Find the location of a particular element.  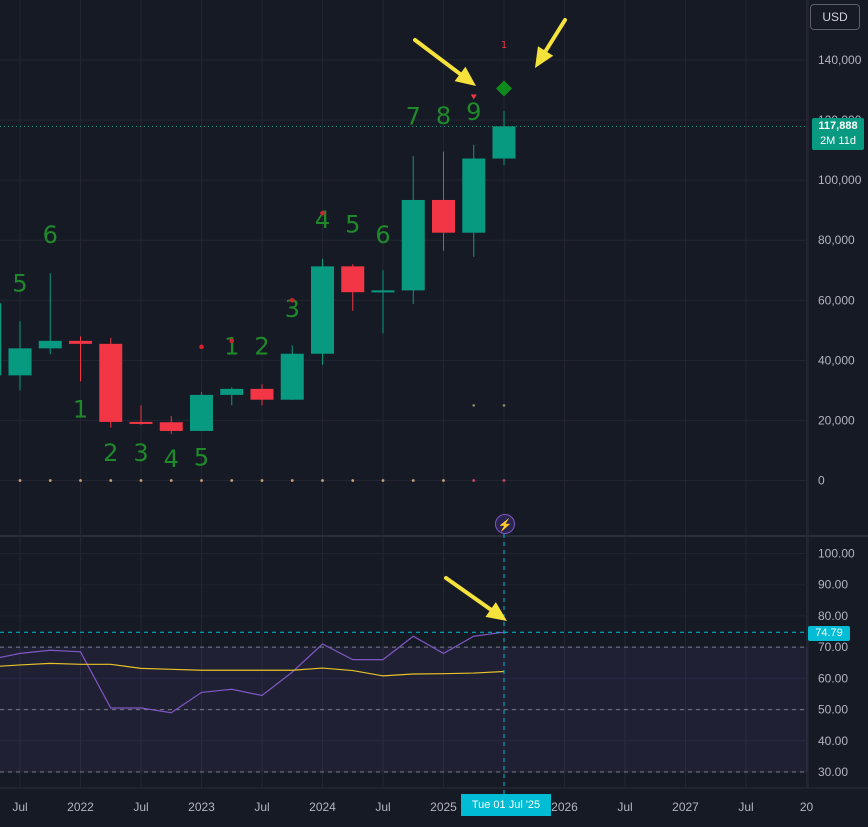

rsi-axis-label: 50.00 is located at coordinates (833, 710).